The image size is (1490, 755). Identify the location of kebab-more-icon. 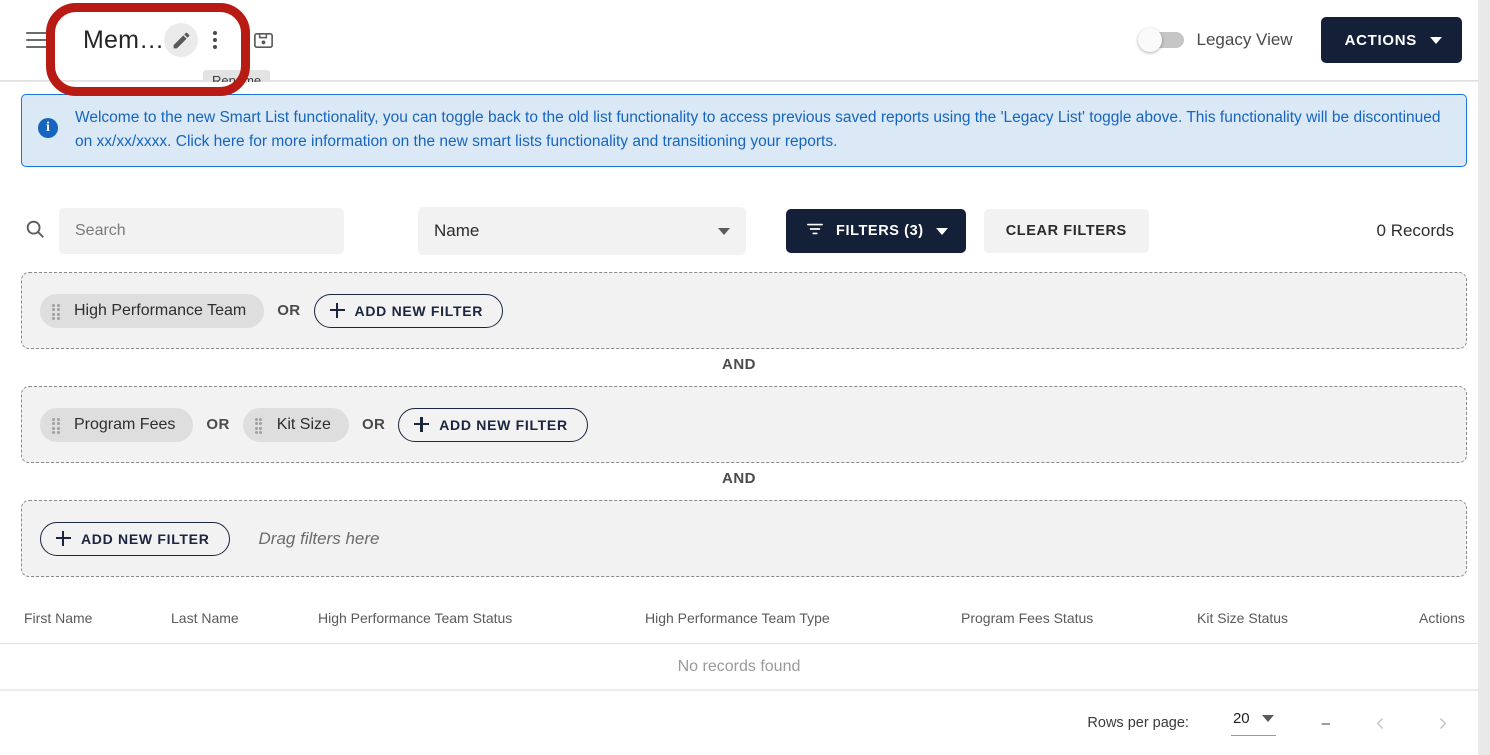
(215, 40).